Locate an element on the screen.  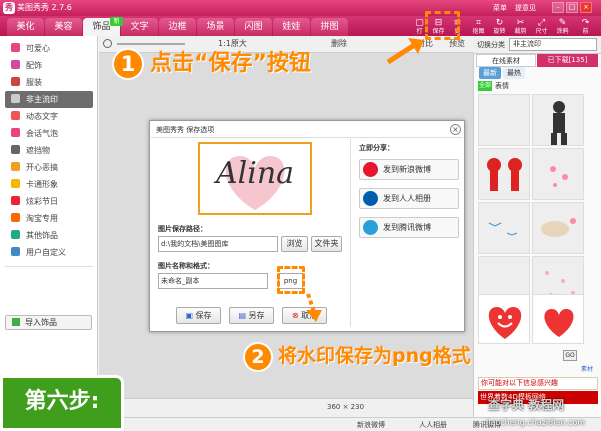
tab-doll: 娃娃 is located at coordinates (291, 27).